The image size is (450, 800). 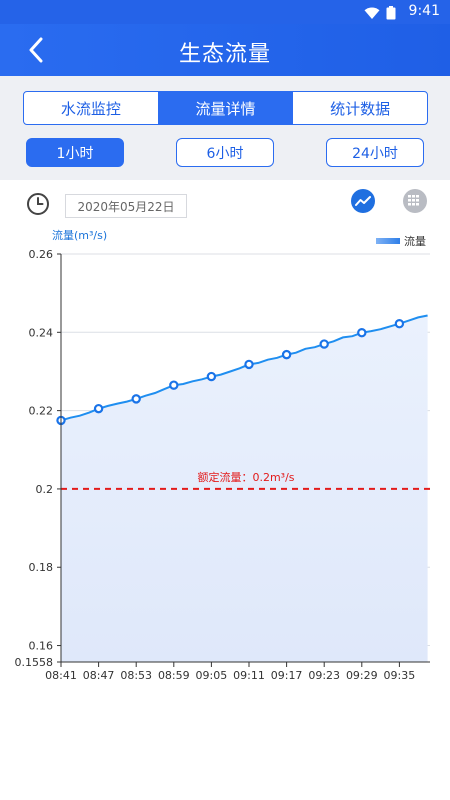 What do you see at coordinates (136, 675) in the screenshot?
I see `x-tick-label: 08:53` at bounding box center [136, 675].